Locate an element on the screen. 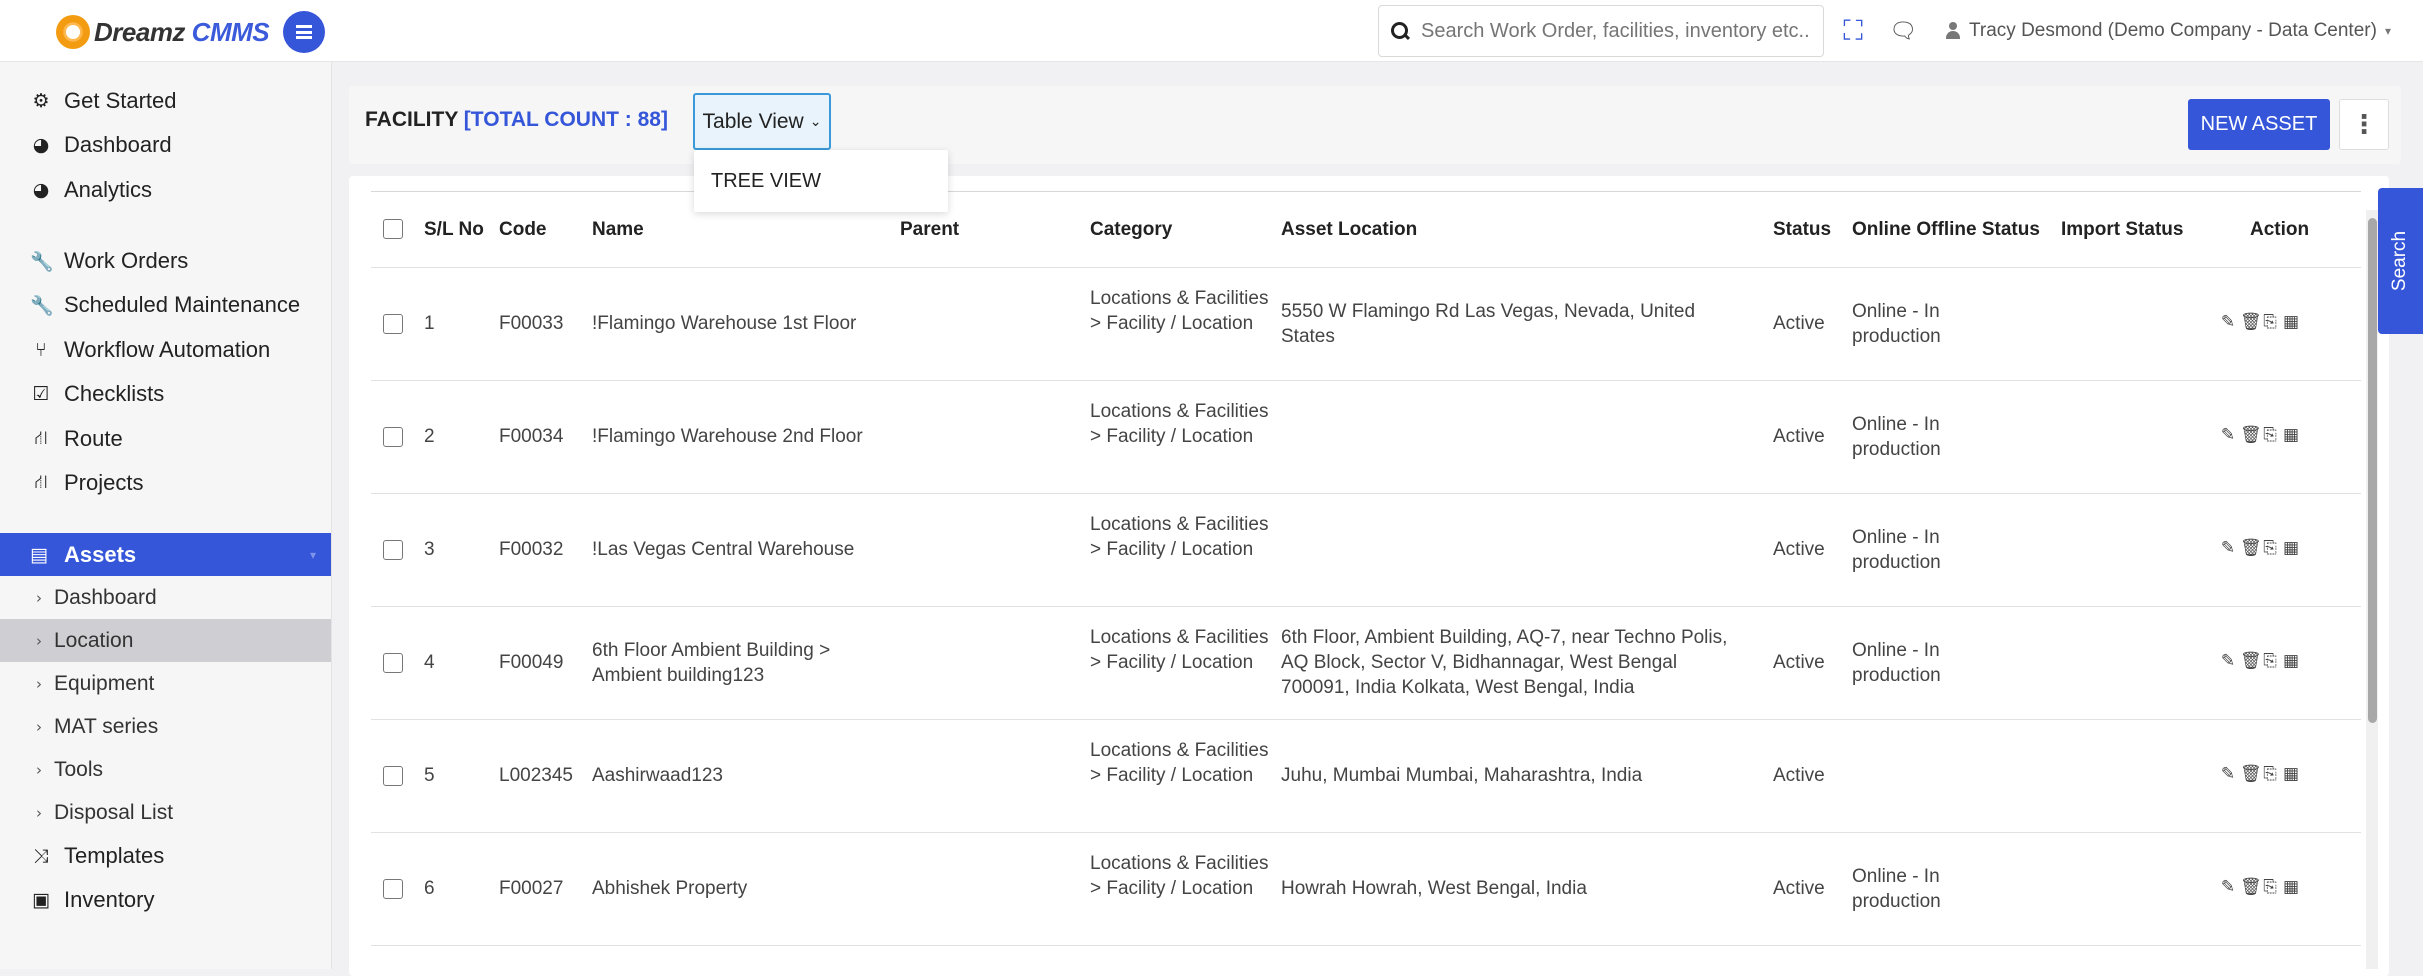 The height and width of the screenshot is (976, 2423). logo-suffix: CMMS is located at coordinates (230, 31).